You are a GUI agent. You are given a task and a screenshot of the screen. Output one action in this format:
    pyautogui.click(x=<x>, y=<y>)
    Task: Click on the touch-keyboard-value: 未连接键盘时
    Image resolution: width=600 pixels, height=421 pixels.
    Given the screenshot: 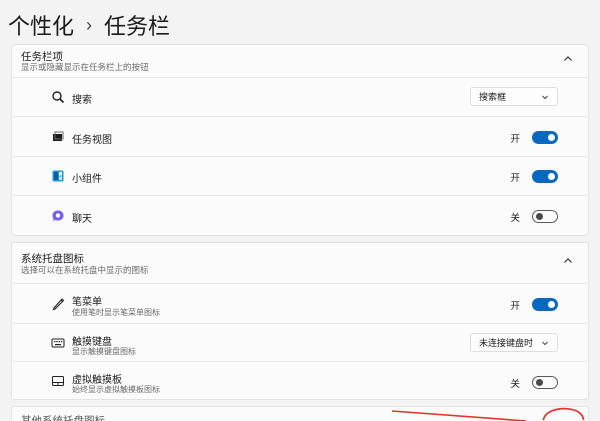 What is the action you would take?
    pyautogui.click(x=506, y=343)
    